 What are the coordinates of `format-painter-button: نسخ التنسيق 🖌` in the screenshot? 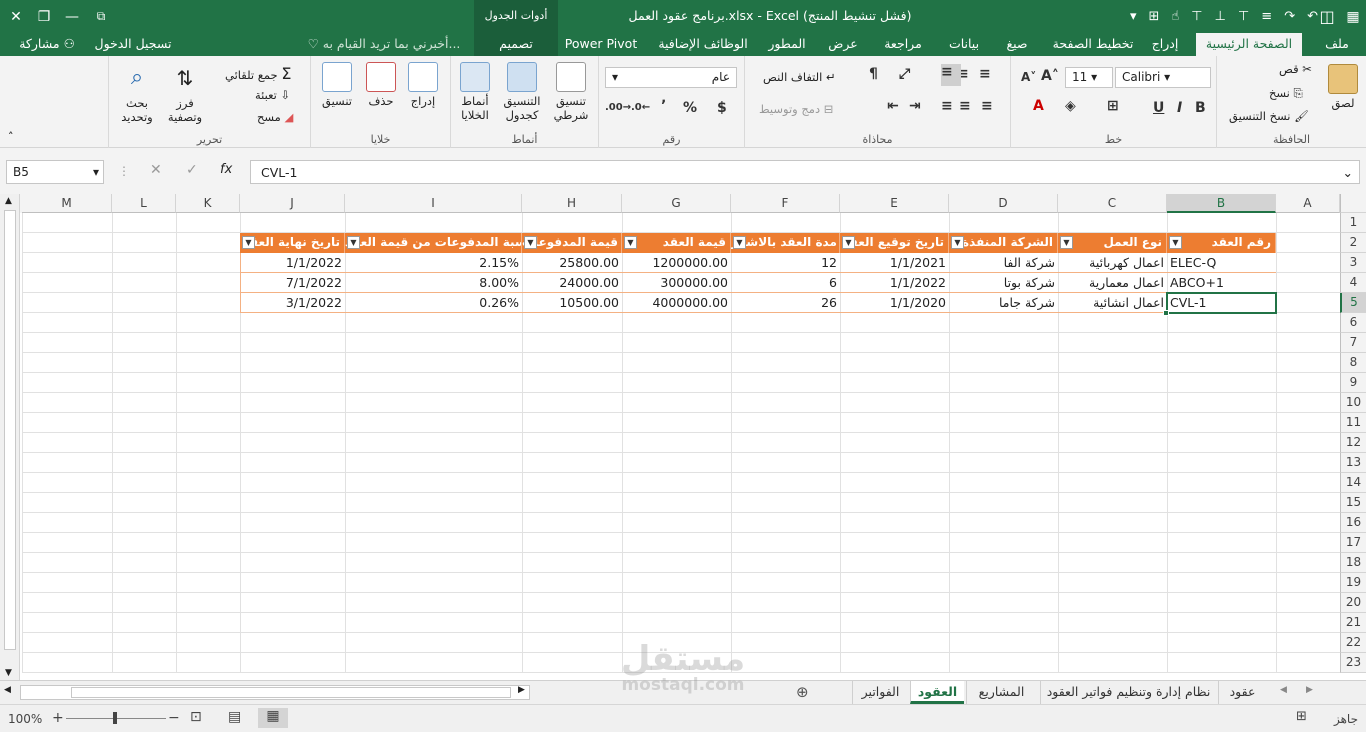 It's located at (1269, 116).